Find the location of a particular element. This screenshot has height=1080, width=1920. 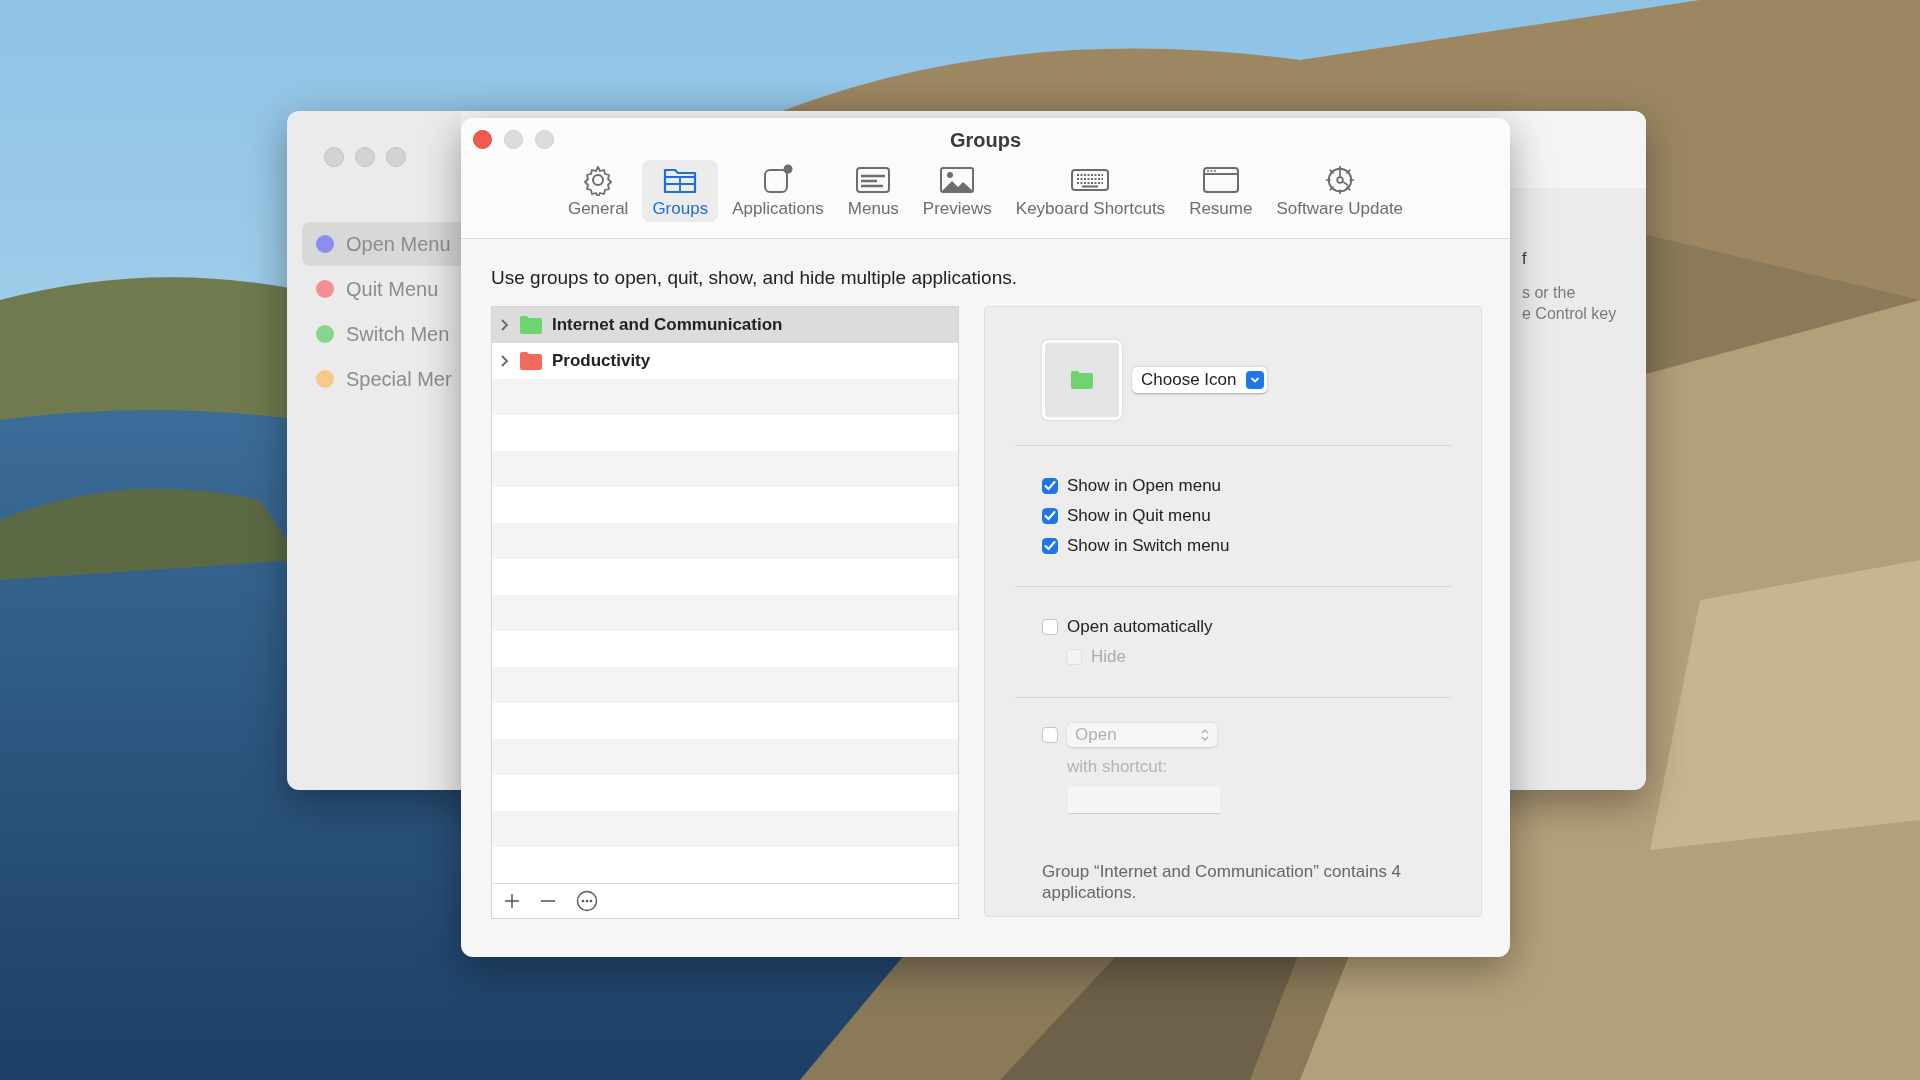

text-fragment: e Control key is located at coordinates (1570, 314).